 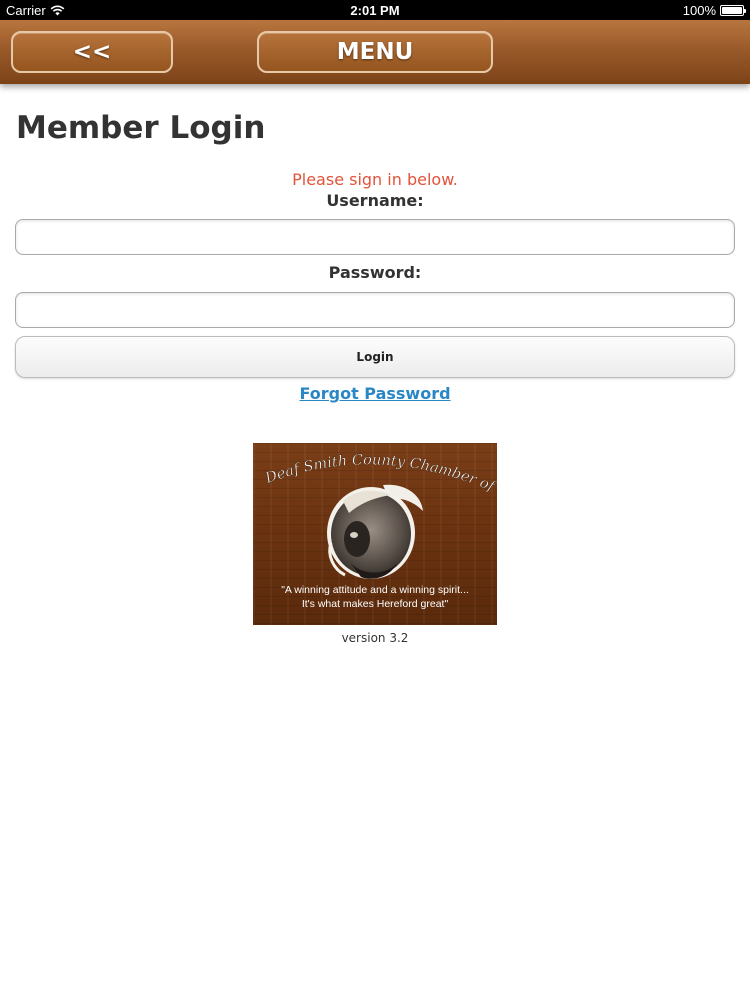 I want to click on logo-tagline-2: It's what makes Hereford great", so click(x=375, y=604).